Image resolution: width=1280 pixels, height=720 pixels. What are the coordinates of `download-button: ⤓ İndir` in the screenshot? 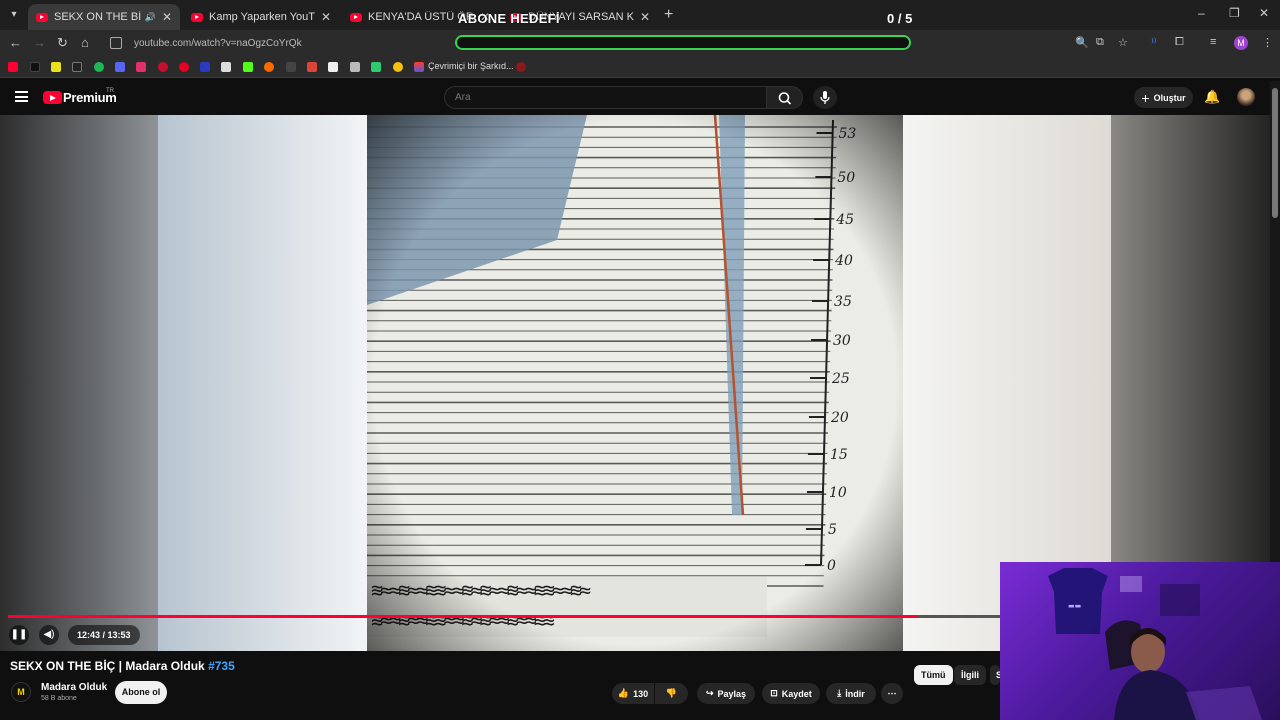 It's located at (851, 693).